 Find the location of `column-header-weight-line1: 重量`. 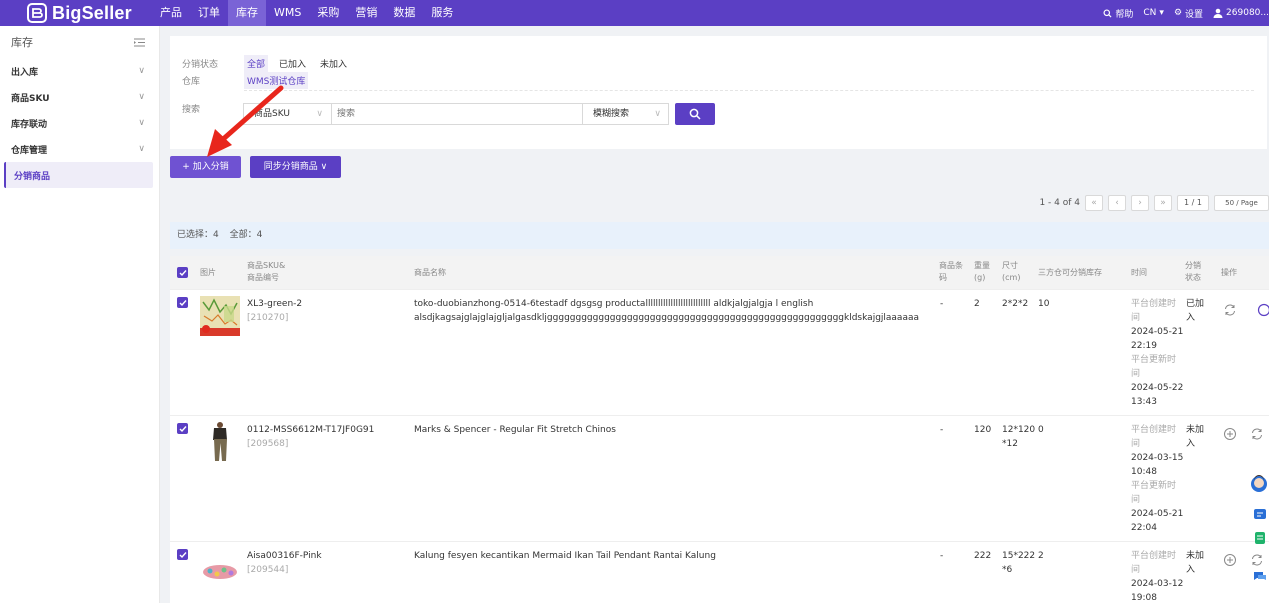

column-header-weight-line1: 重量 is located at coordinates (982, 265).